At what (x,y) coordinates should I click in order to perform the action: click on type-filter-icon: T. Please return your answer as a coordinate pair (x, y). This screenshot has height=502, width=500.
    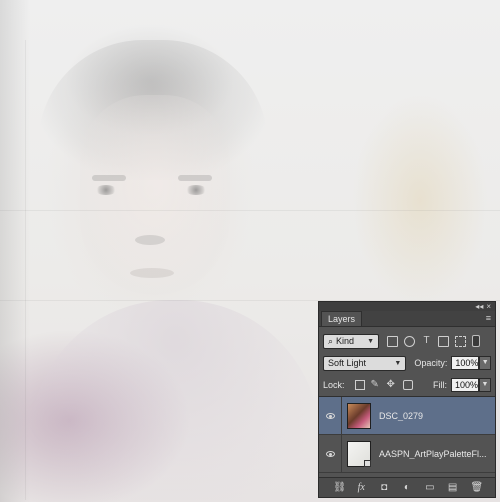
    Looking at the image, I should click on (426, 341).